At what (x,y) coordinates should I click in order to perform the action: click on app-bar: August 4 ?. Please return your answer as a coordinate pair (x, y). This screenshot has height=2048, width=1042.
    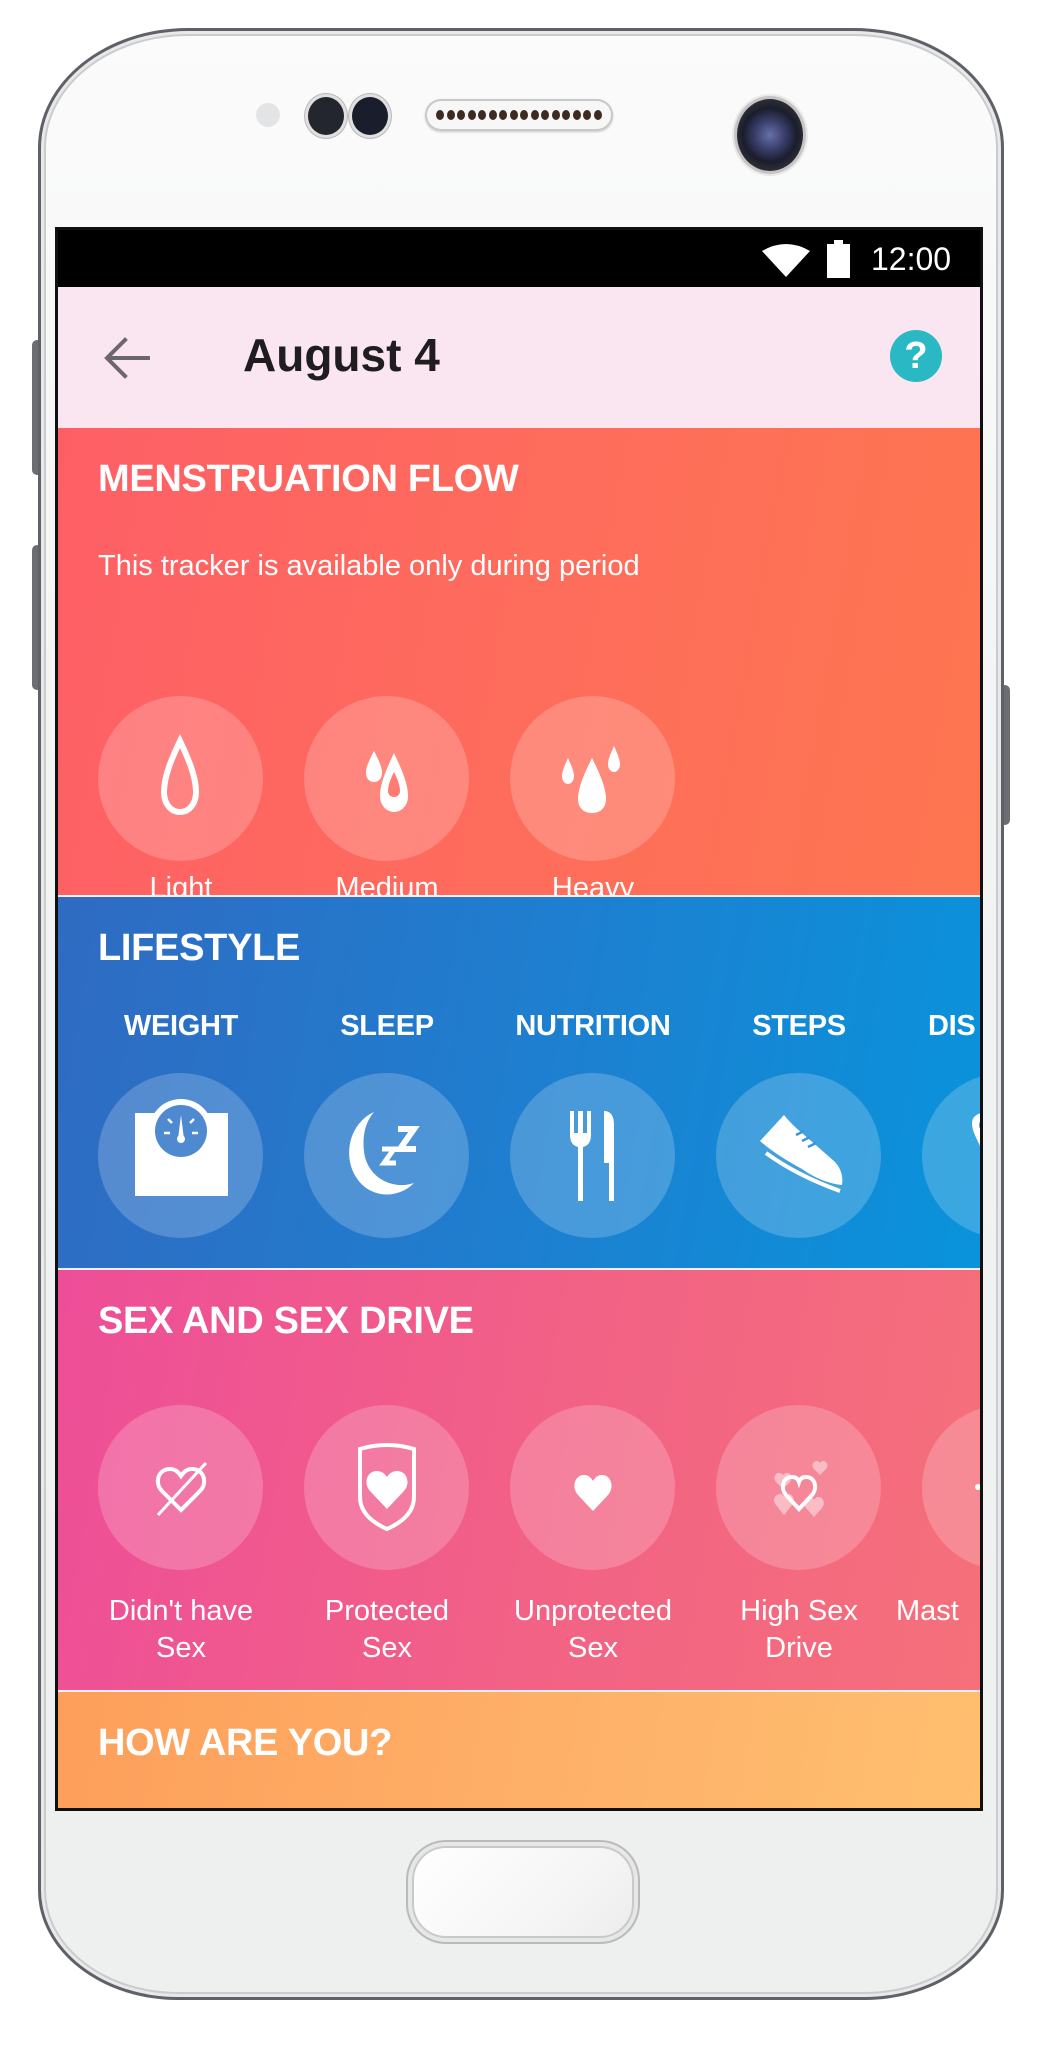
    Looking at the image, I should click on (519, 357).